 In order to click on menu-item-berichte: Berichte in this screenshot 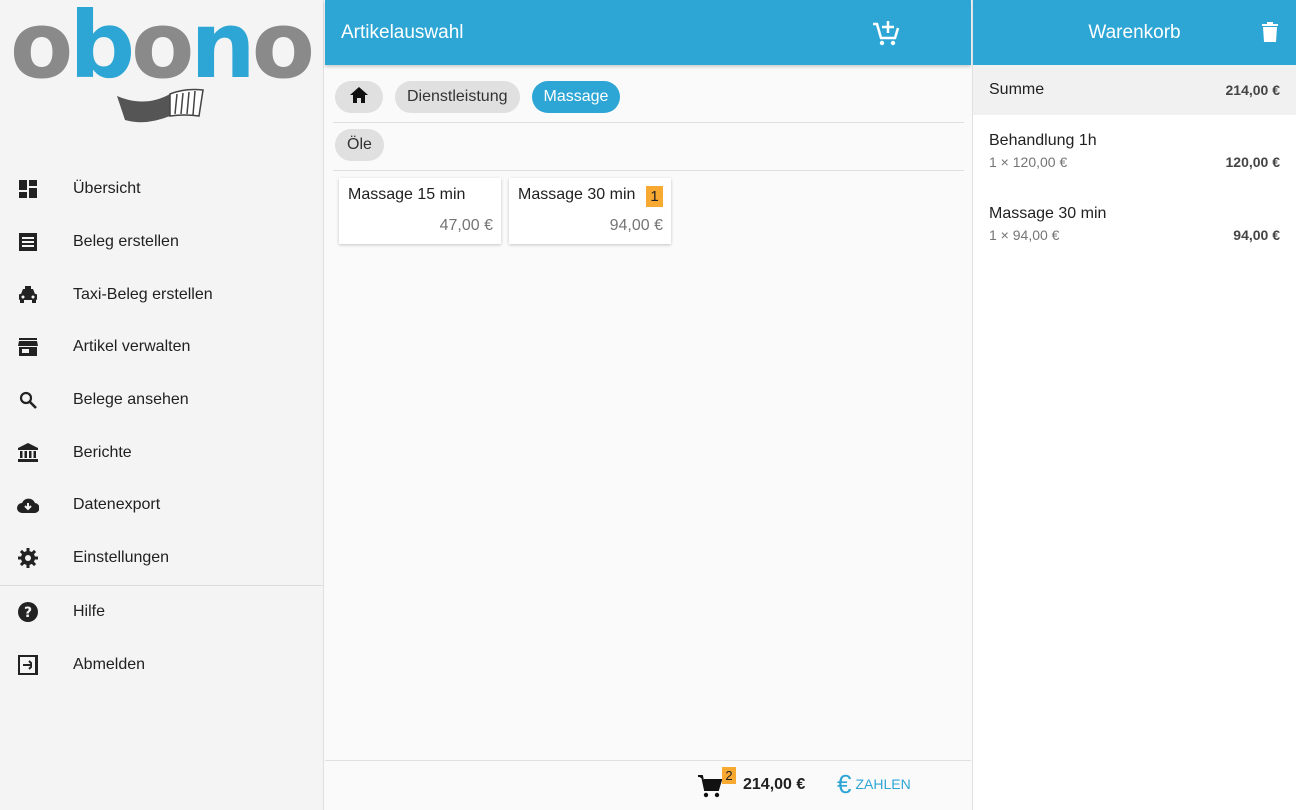, I will do `click(162, 452)`.